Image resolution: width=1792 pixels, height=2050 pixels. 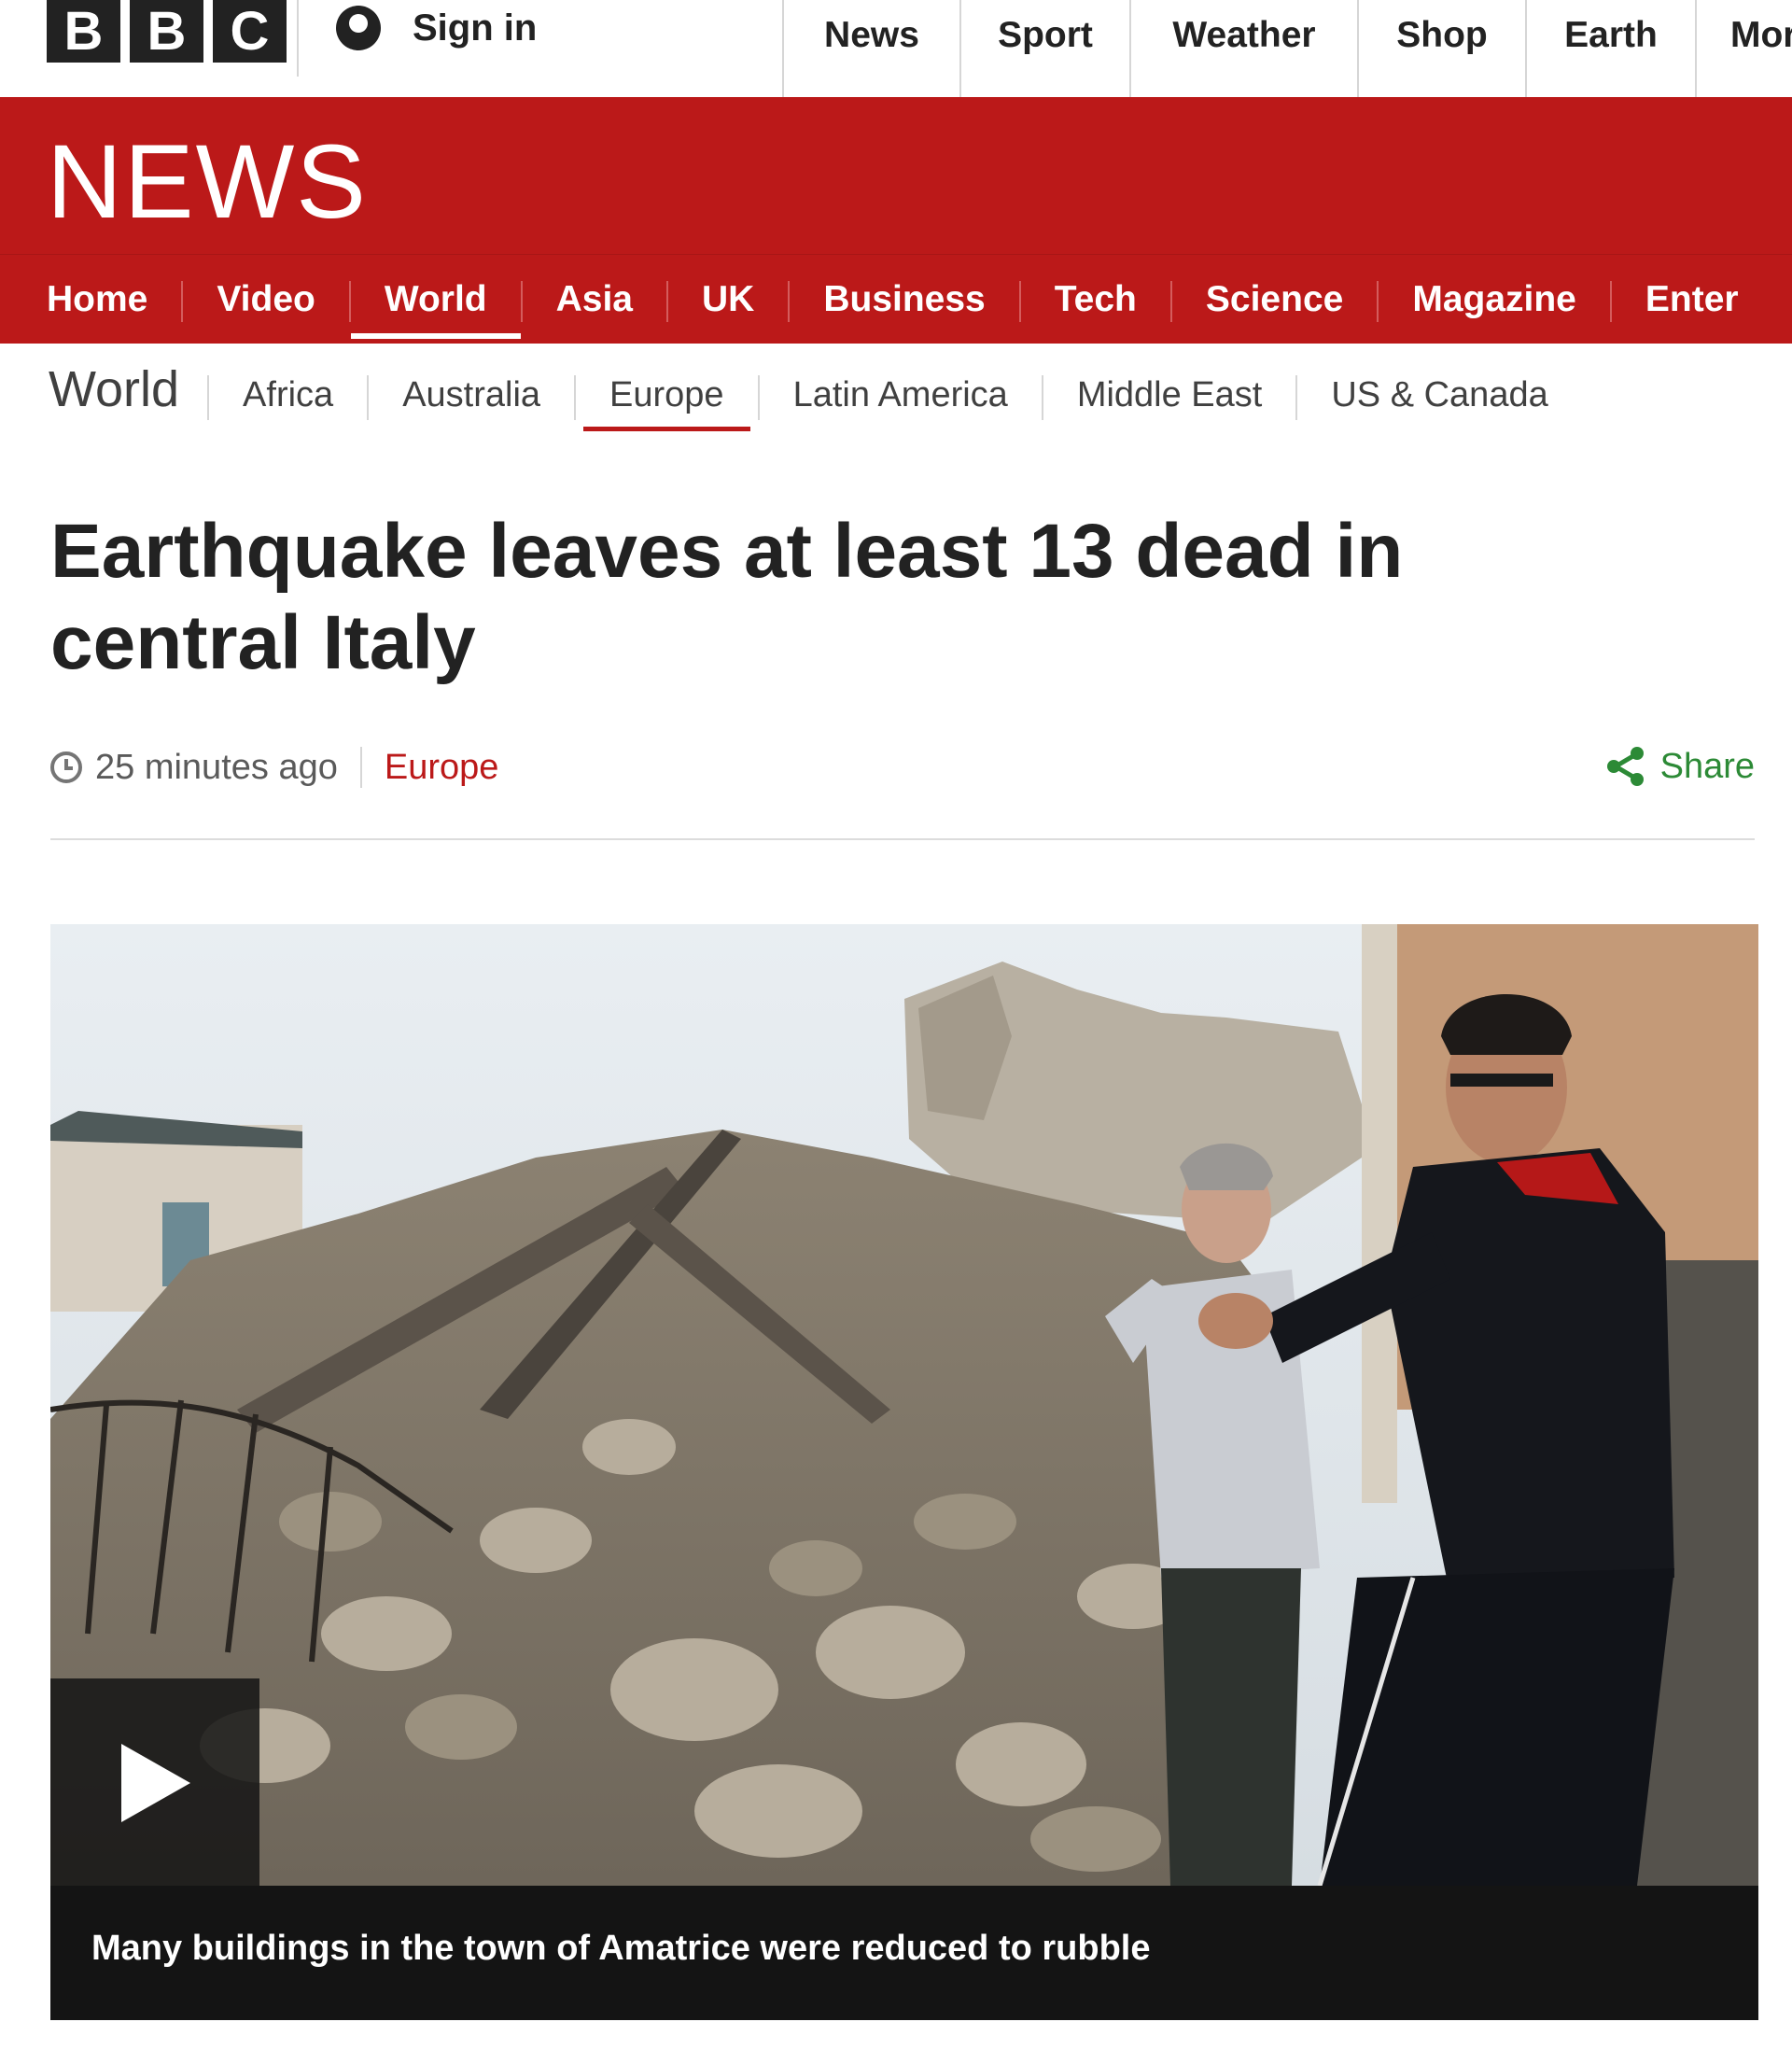 I want to click on main-nav-tech: Tech, so click(x=1095, y=299).